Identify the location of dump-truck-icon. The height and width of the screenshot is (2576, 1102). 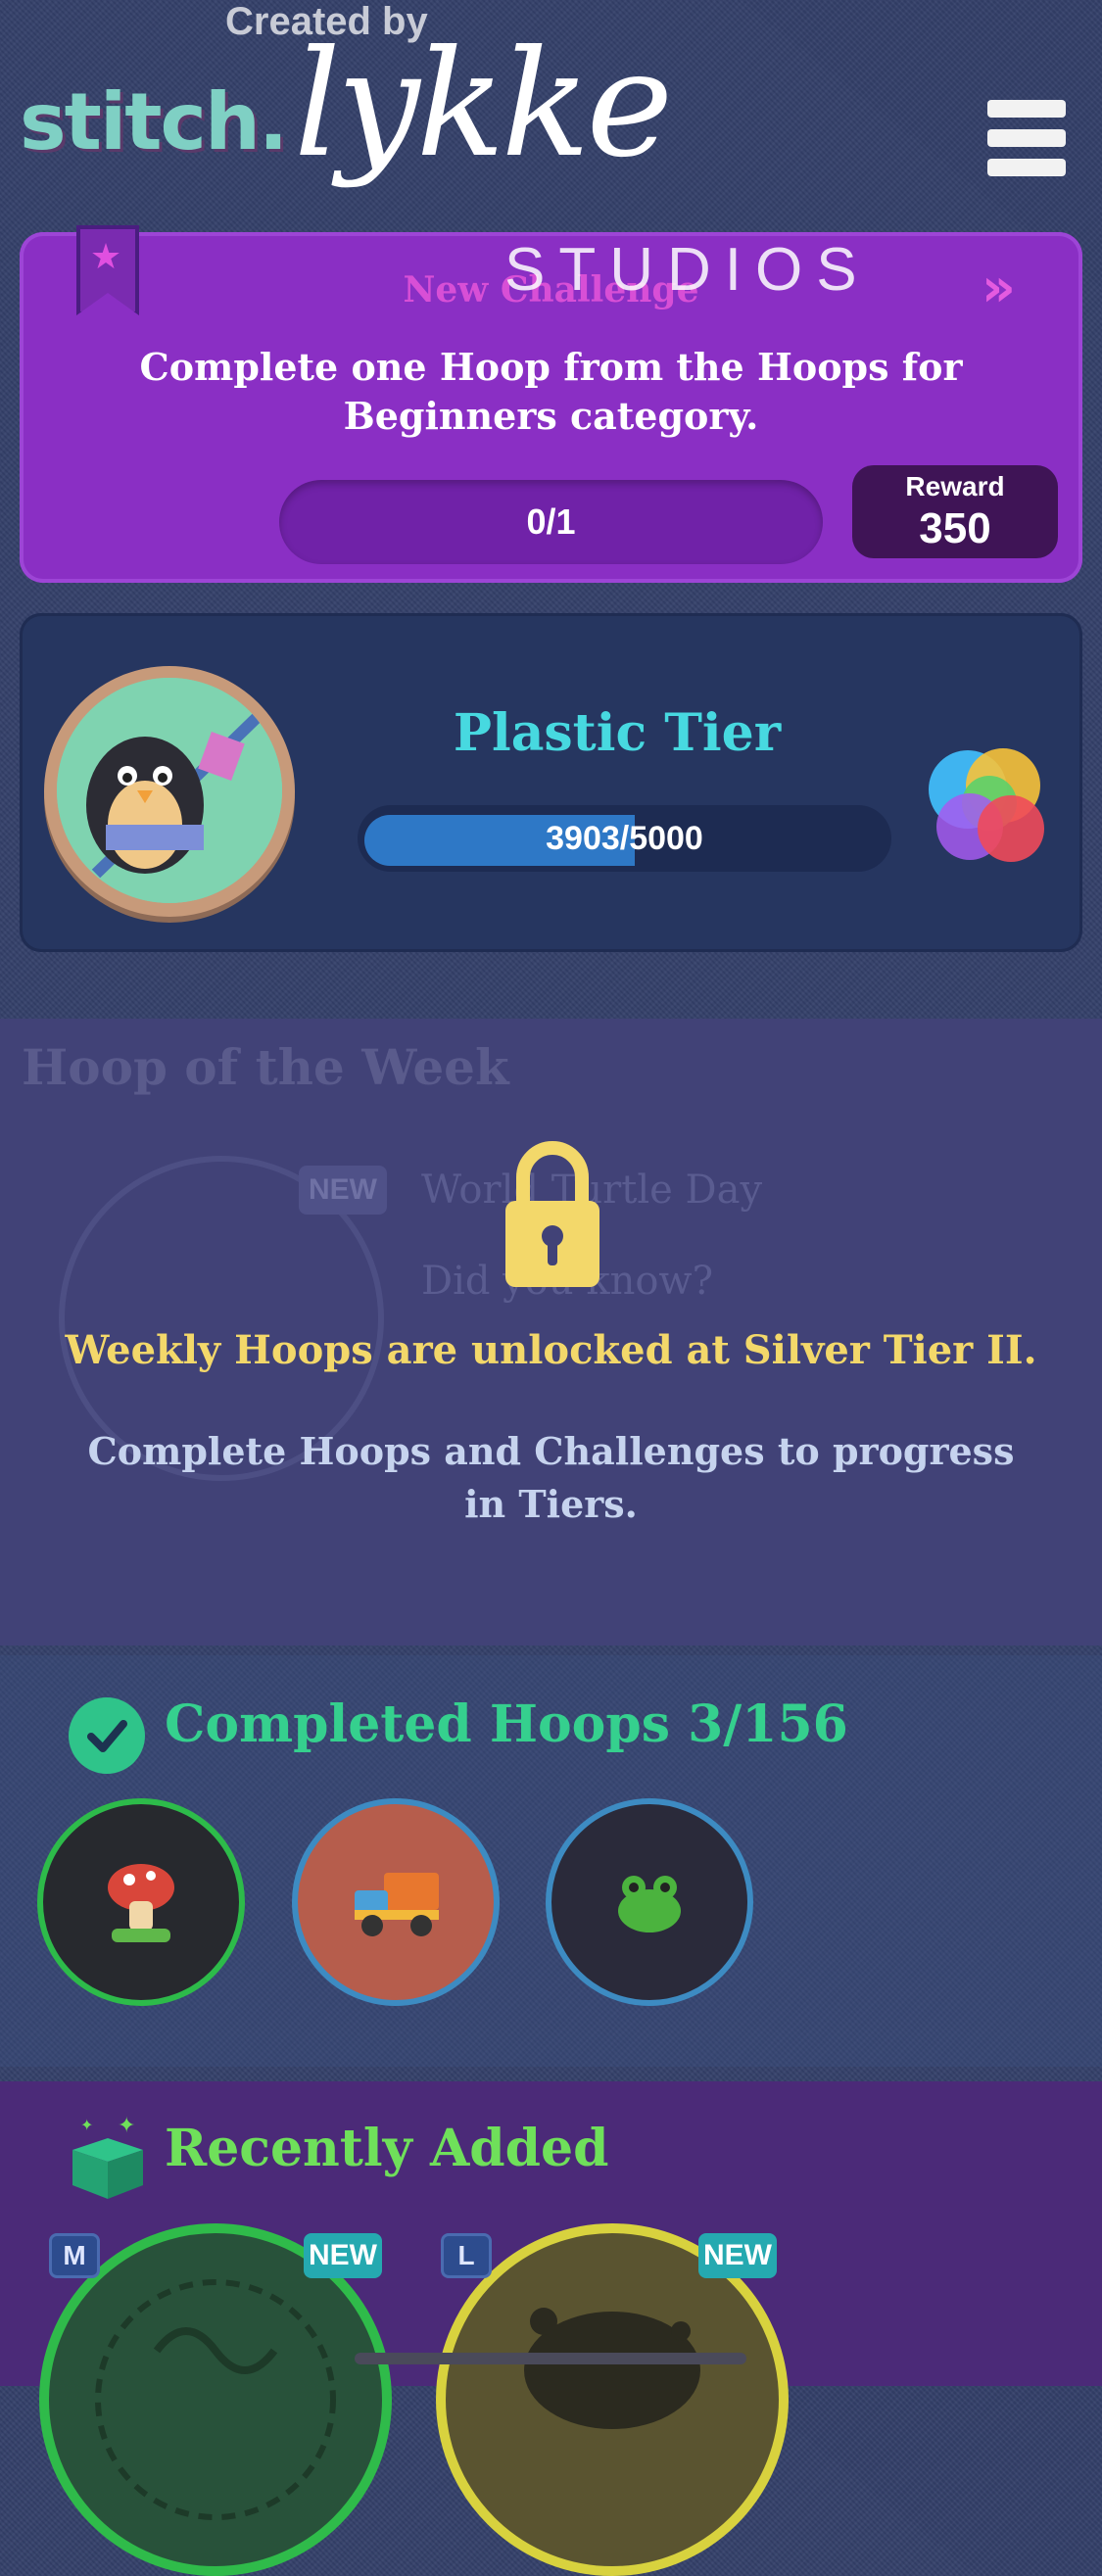
(397, 1905).